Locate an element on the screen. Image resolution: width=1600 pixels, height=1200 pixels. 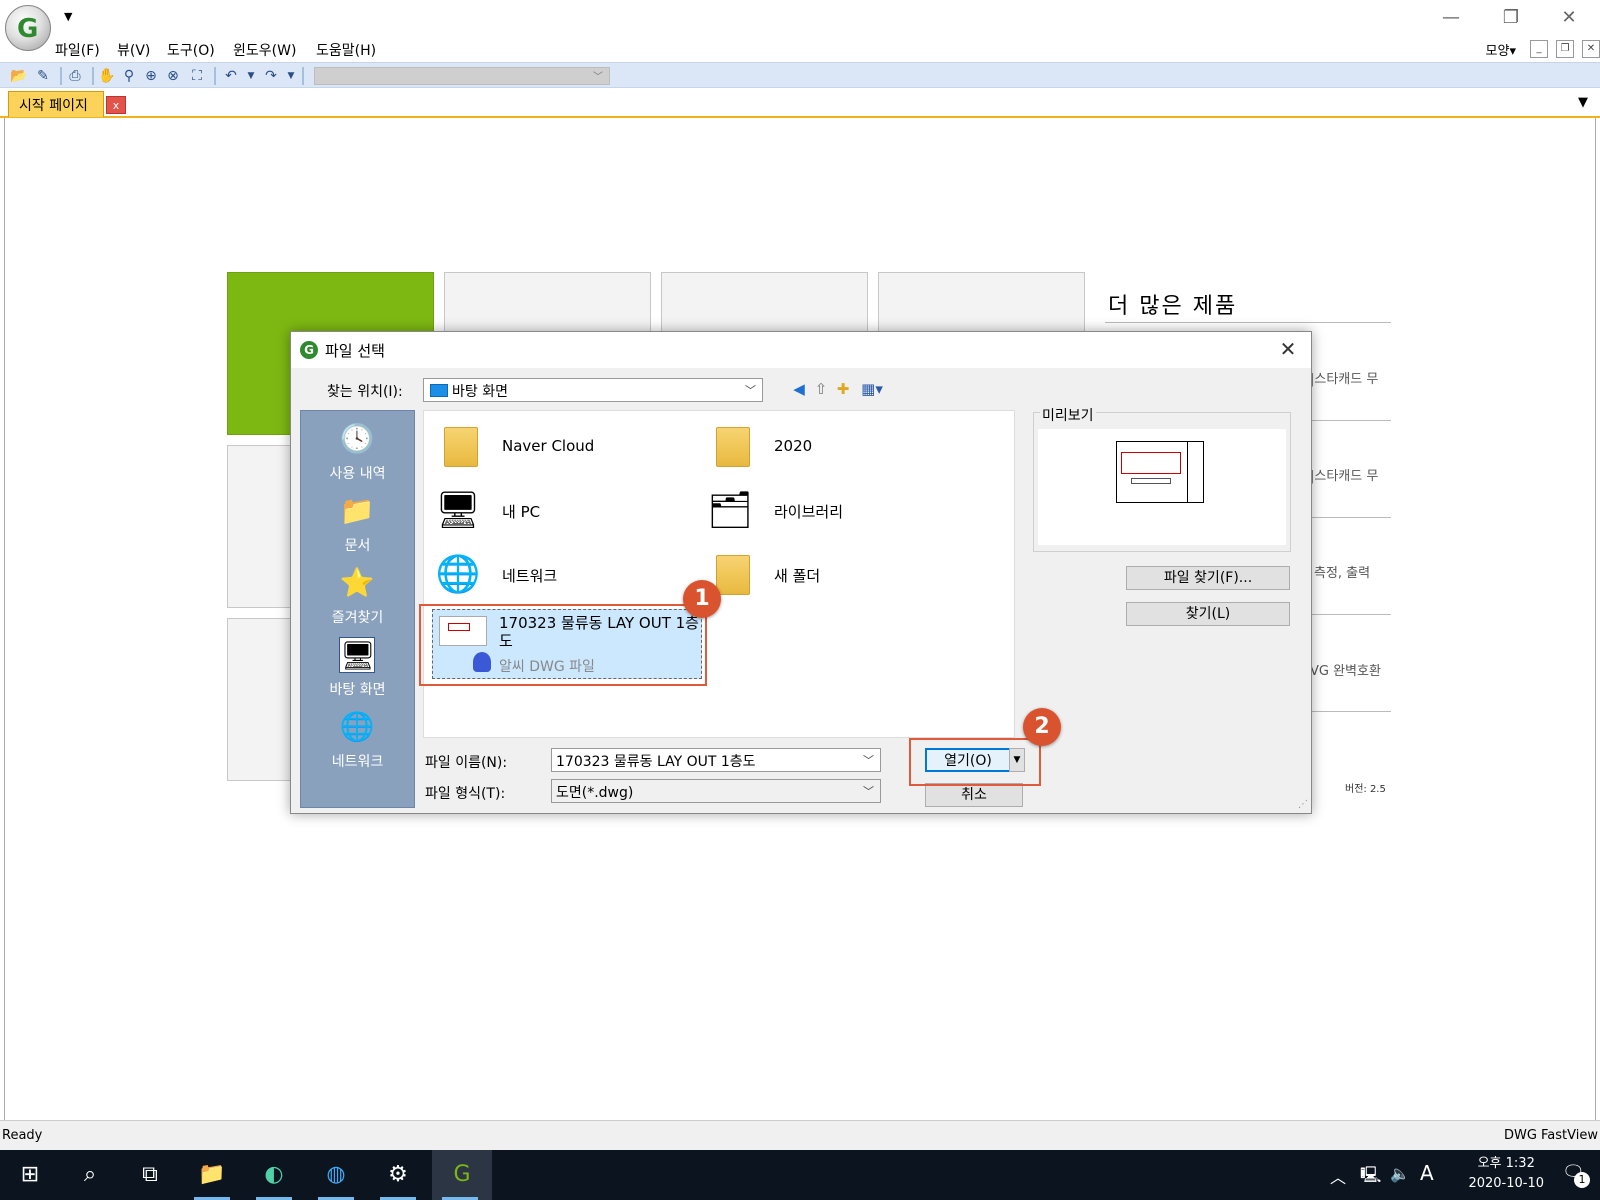
place-label: 바탕 화면 is located at coordinates (357, 690).